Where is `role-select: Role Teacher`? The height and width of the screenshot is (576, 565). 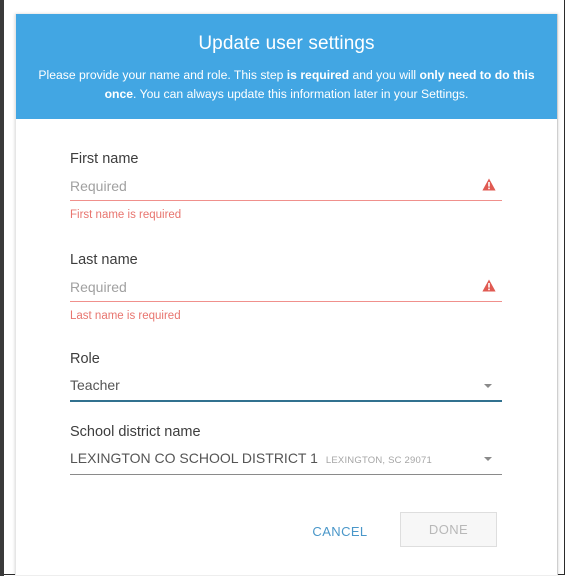
role-select: Role Teacher is located at coordinates (286, 378).